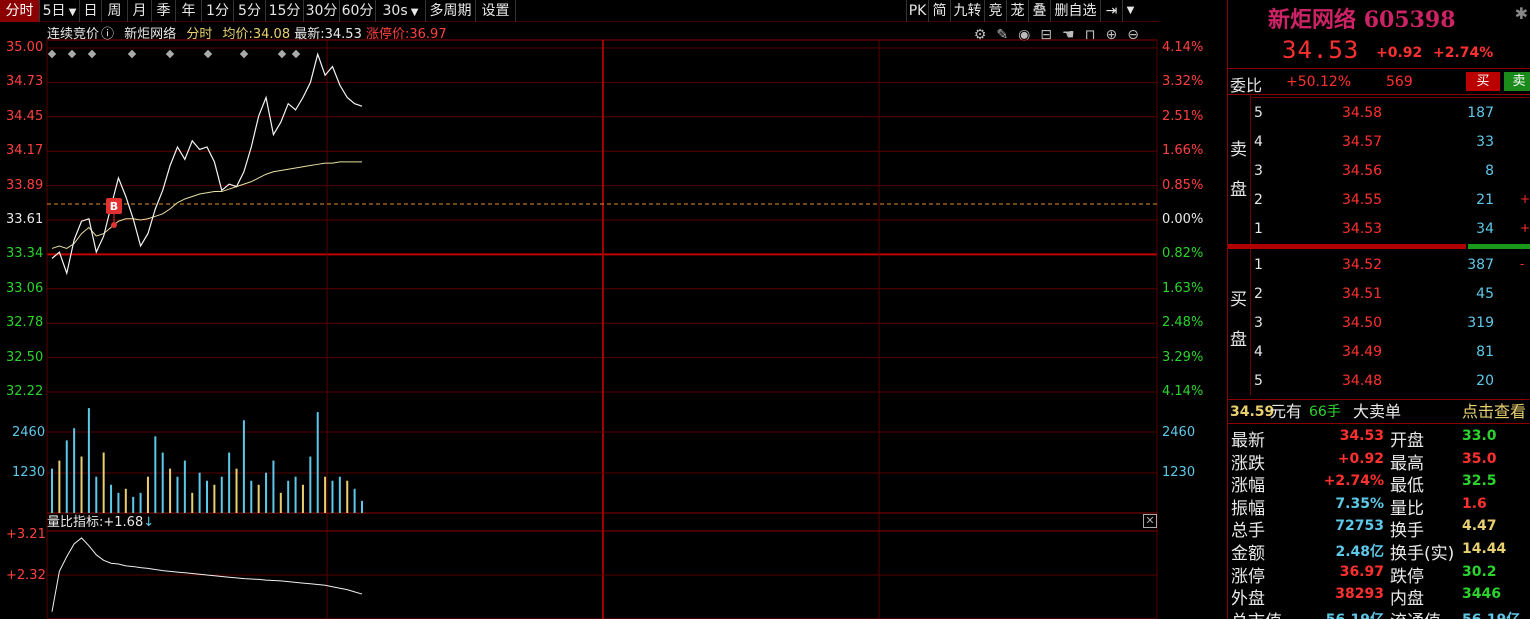  Describe the element at coordinates (917, 11) in the screenshot. I see `pk-button: PK` at that location.